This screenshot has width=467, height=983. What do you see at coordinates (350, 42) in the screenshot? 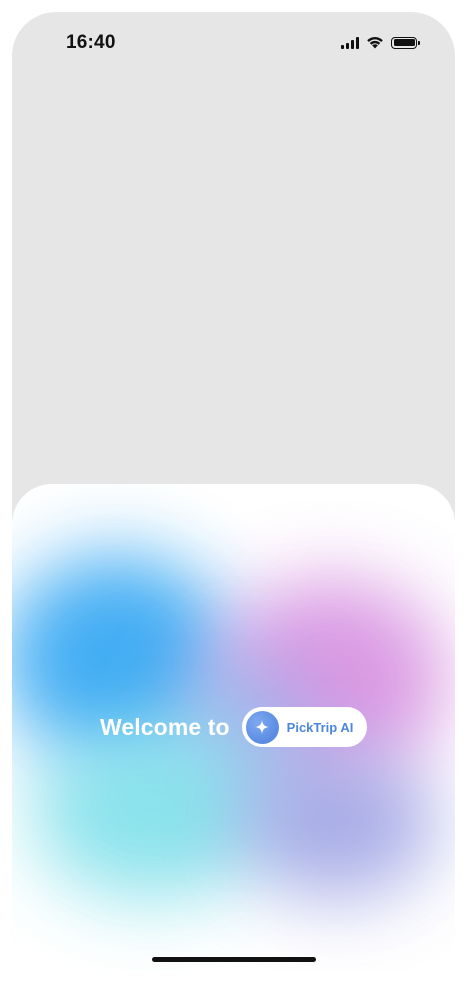
I see `cellular-signal-icon` at bounding box center [350, 42].